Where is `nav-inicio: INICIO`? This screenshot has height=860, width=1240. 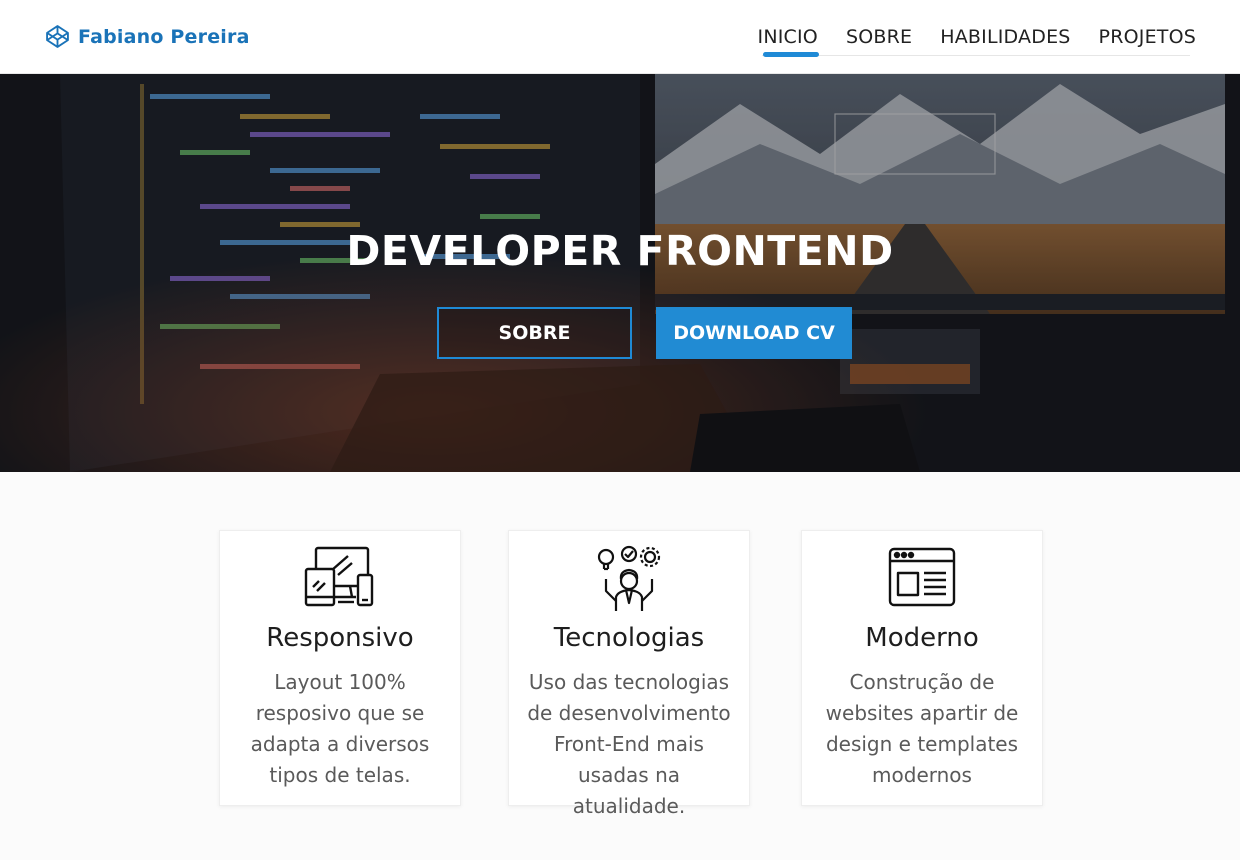
nav-inicio: INICIO is located at coordinates (788, 37).